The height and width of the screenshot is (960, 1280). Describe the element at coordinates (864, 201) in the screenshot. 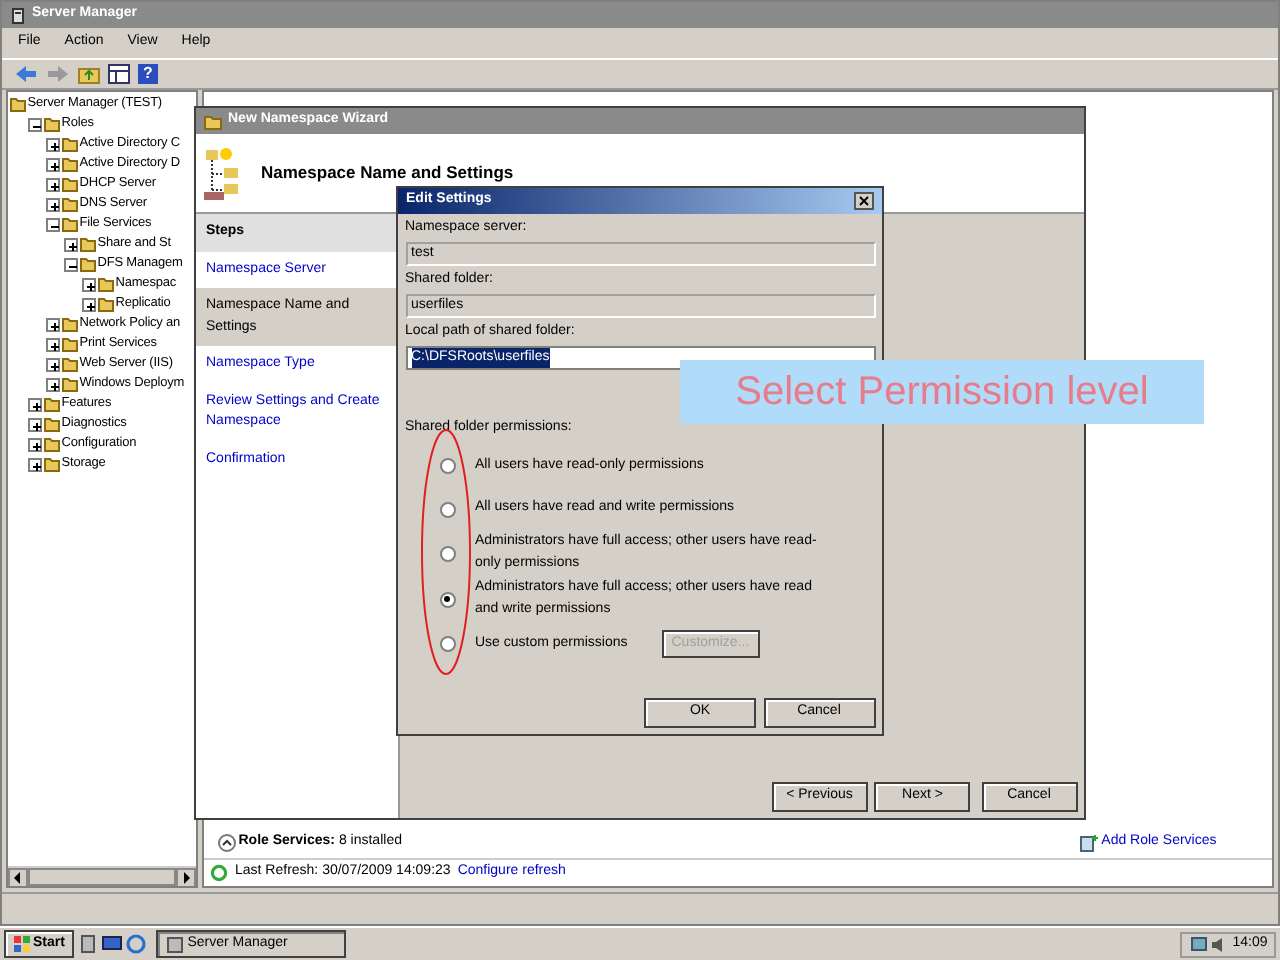

I see `close-icon` at that location.